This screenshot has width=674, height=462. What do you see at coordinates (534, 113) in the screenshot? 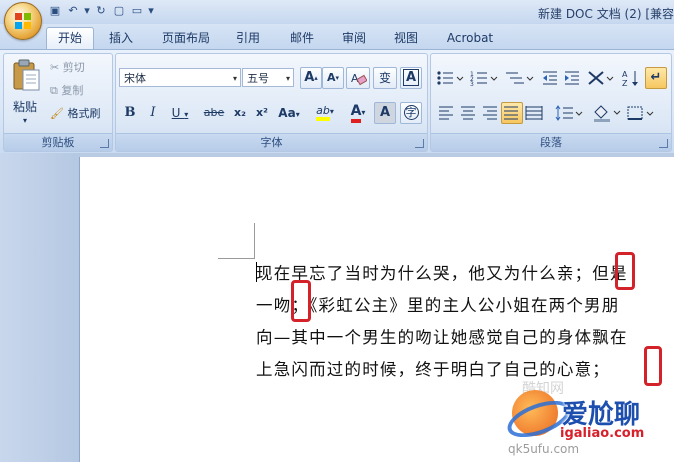
I see `distribute-button` at bounding box center [534, 113].